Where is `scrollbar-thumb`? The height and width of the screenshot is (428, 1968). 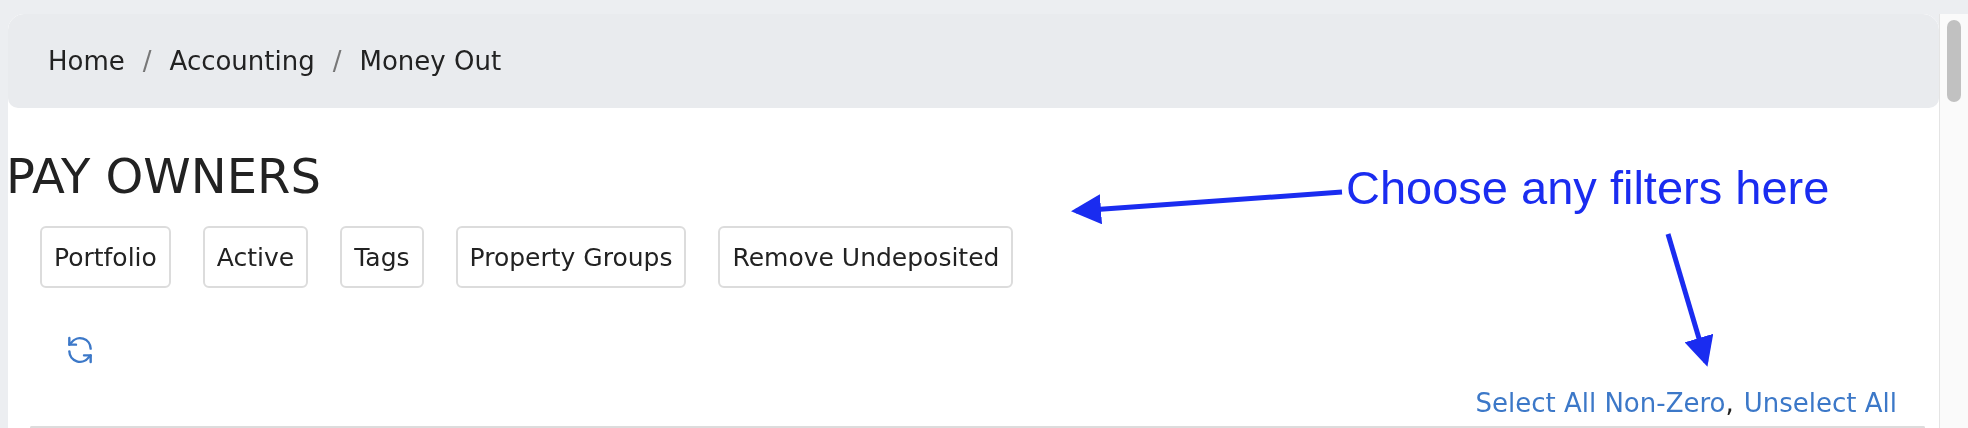 scrollbar-thumb is located at coordinates (1954, 61).